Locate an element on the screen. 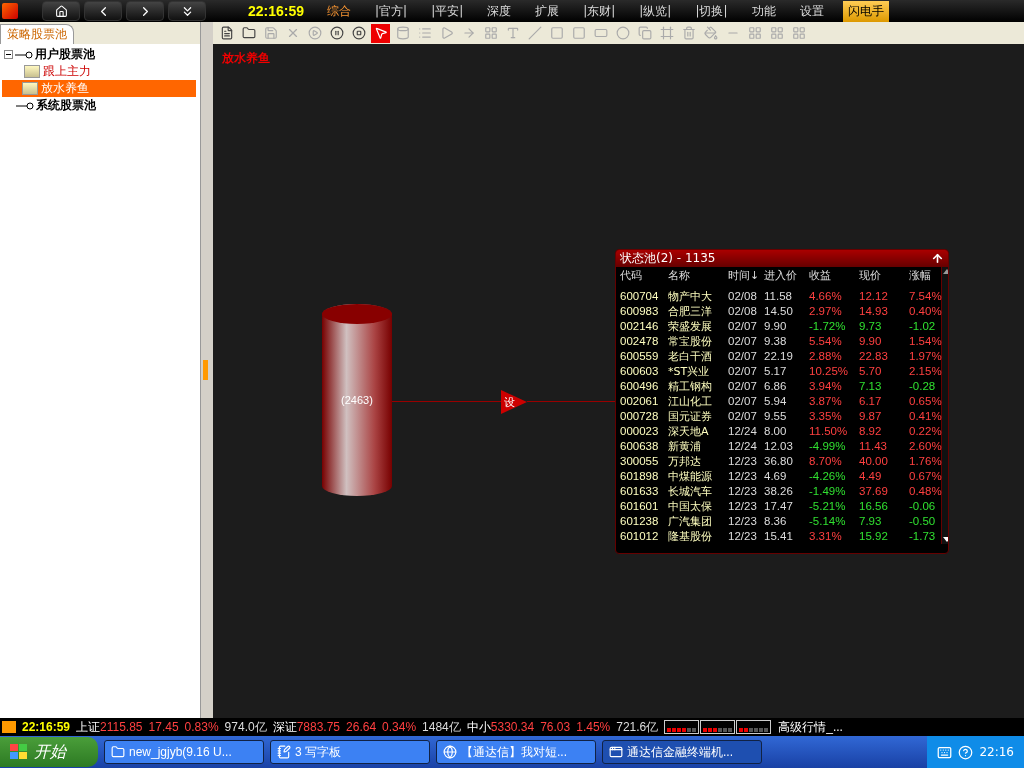 This screenshot has height=768, width=1024. table-cell-text: 601601 is located at coordinates (640, 506).